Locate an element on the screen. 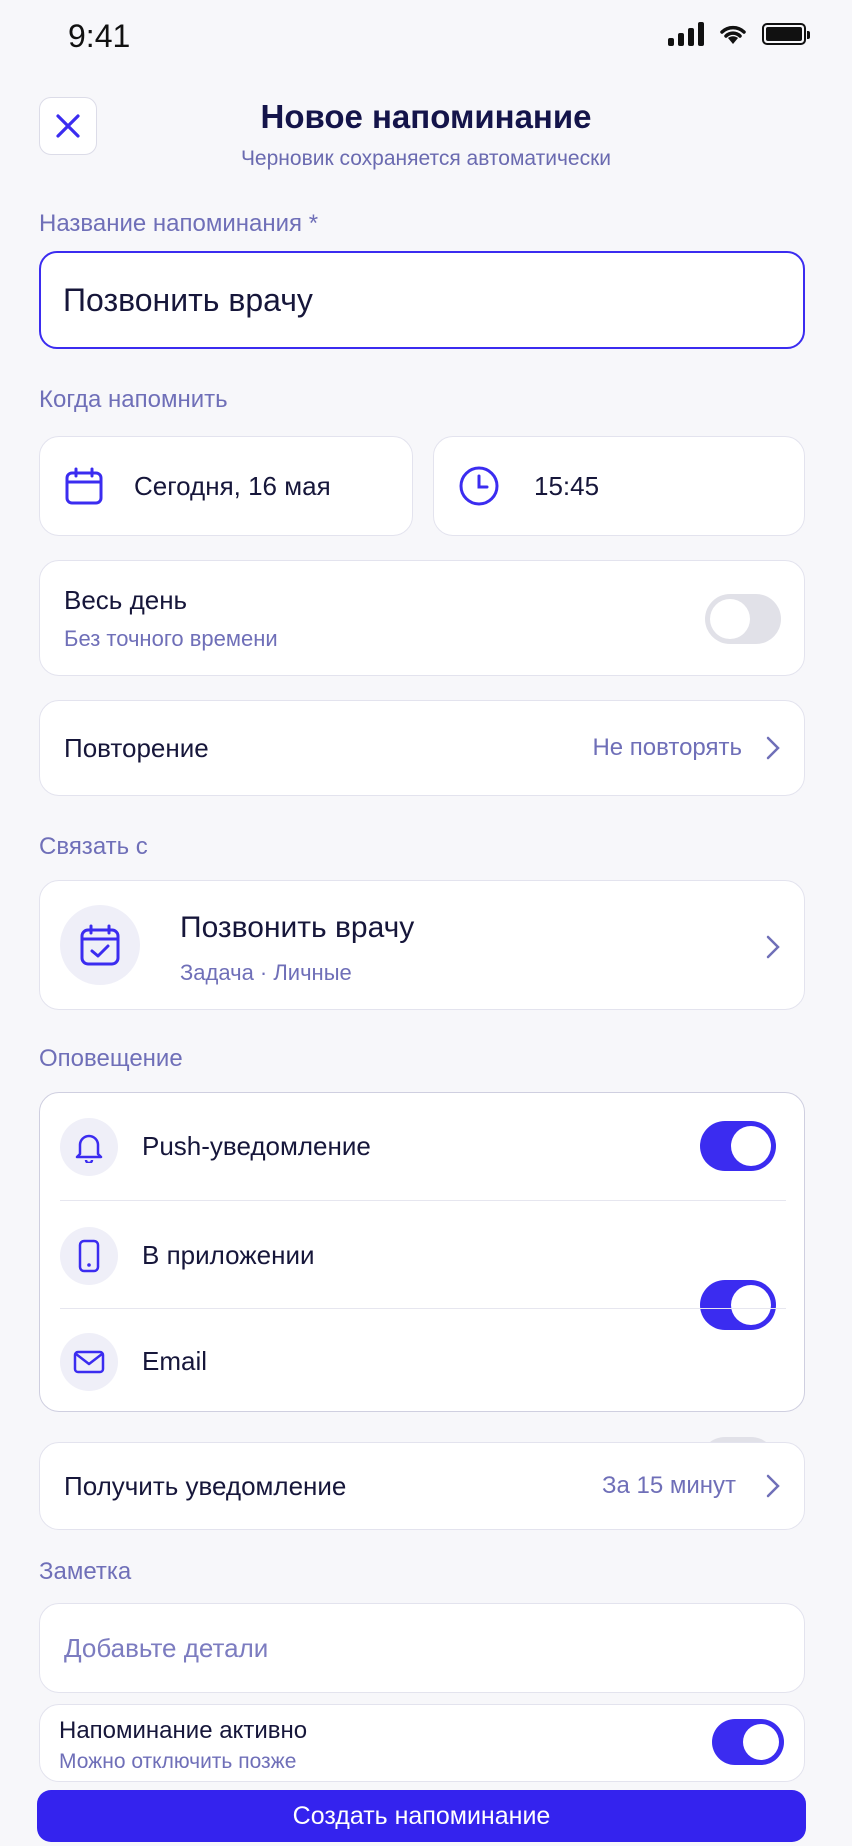 The height and width of the screenshot is (1846, 852). page-subtitle: Черновик сохраняется автоматически is located at coordinates (426, 158).